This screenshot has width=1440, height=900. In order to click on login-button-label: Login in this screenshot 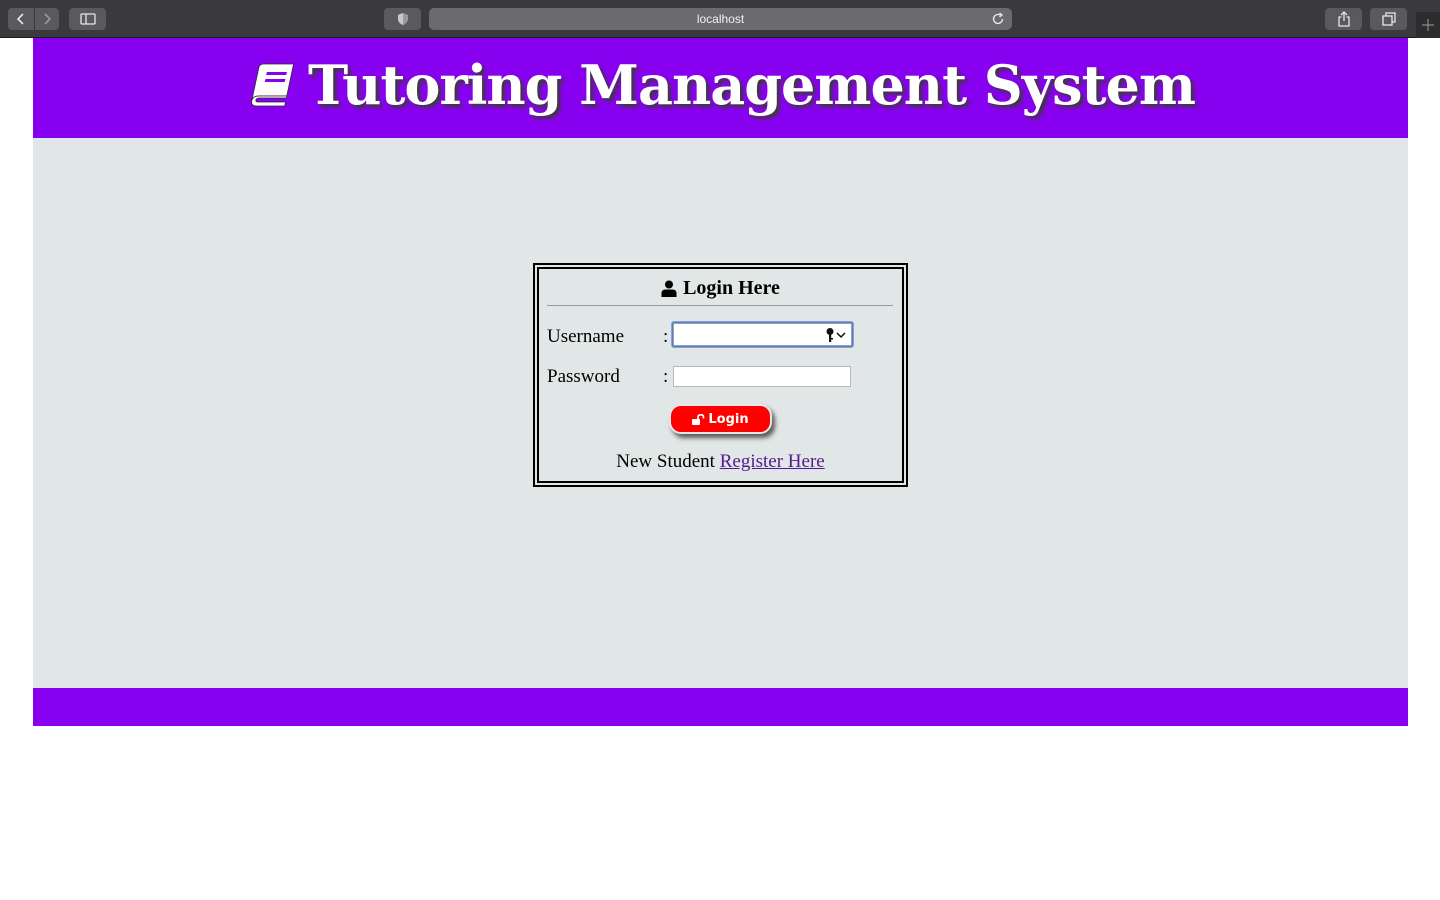, I will do `click(728, 419)`.